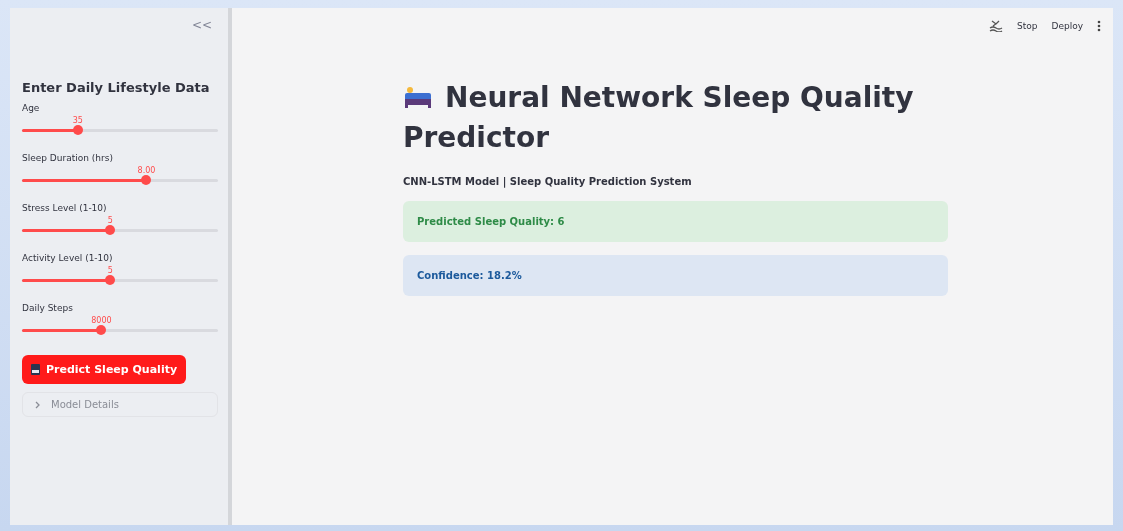 Image resolution: width=1123 pixels, height=531 pixels. What do you see at coordinates (85, 404) in the screenshot?
I see `expander-label: Model Details` at bounding box center [85, 404].